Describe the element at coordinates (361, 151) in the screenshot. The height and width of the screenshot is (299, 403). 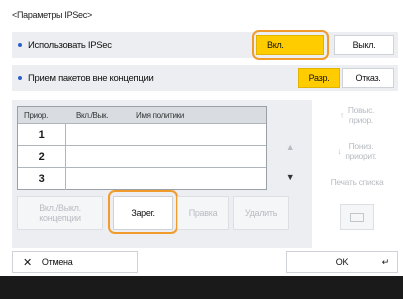
I see `lower-priority-label: Пониз. приорит.` at that location.